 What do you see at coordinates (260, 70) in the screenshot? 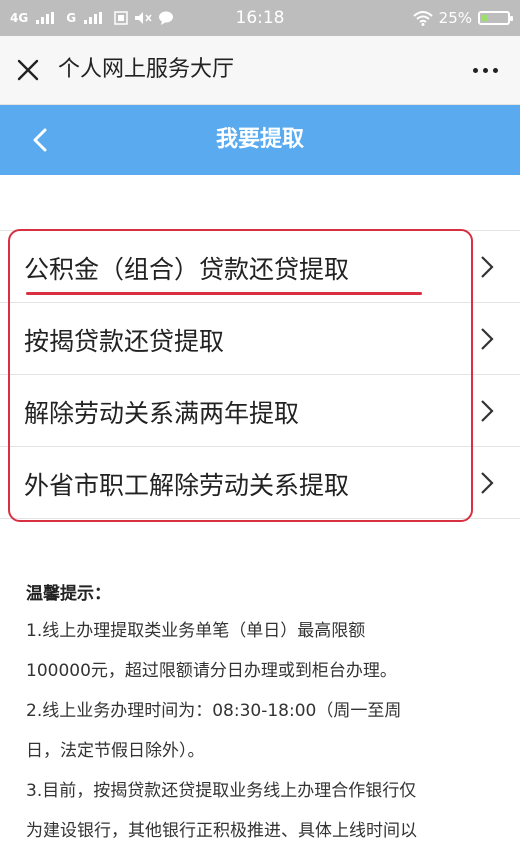
I see `title-bar: 个人网上服务大厅` at bounding box center [260, 70].